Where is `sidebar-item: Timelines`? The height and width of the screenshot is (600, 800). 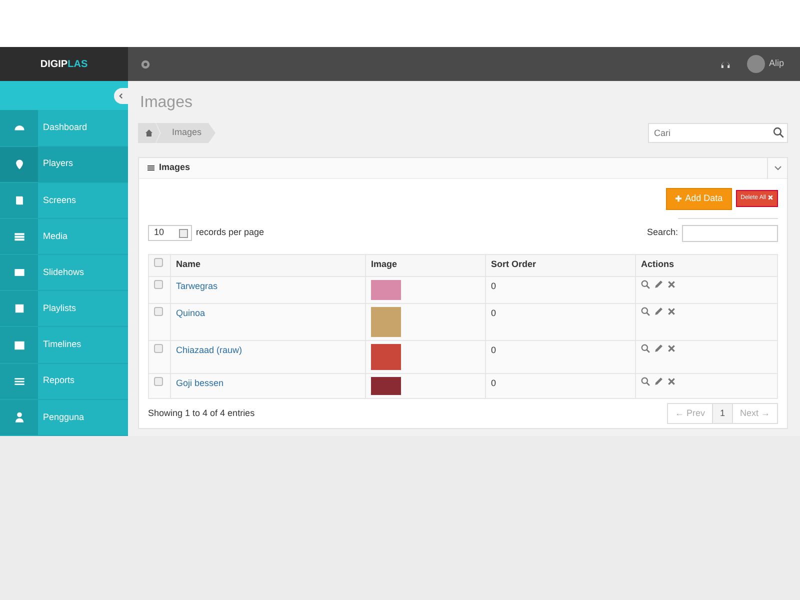
sidebar-item: Timelines is located at coordinates (64, 345).